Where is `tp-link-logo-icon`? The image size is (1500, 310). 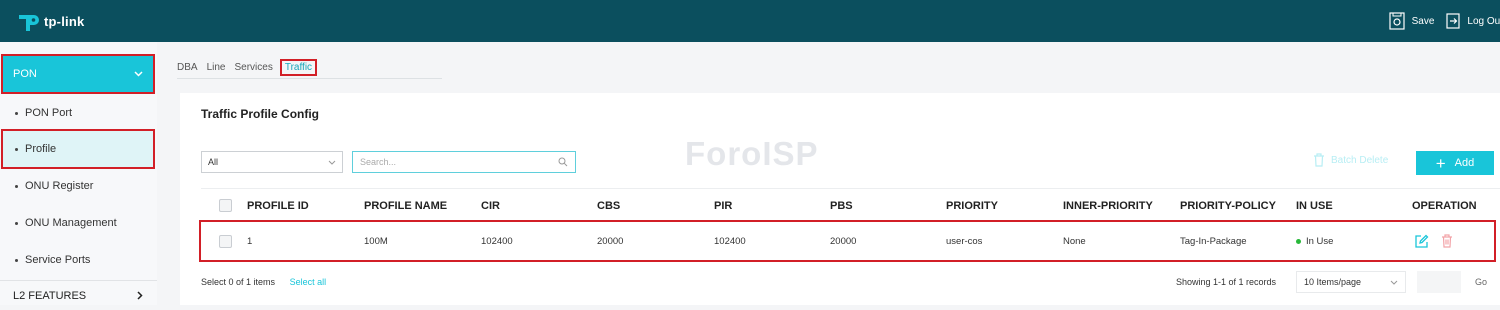 tp-link-logo-icon is located at coordinates (29, 23).